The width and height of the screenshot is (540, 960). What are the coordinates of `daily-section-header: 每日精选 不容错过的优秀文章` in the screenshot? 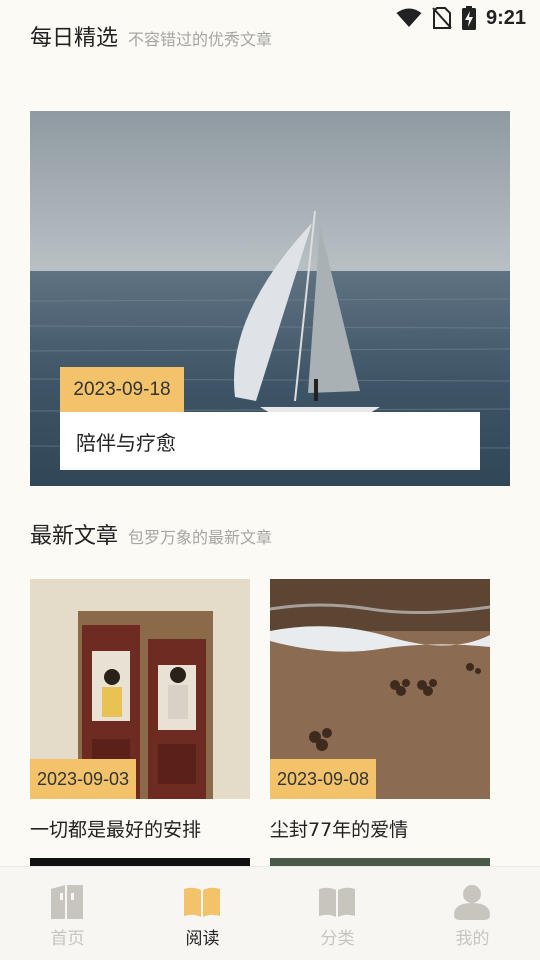 It's located at (151, 36).